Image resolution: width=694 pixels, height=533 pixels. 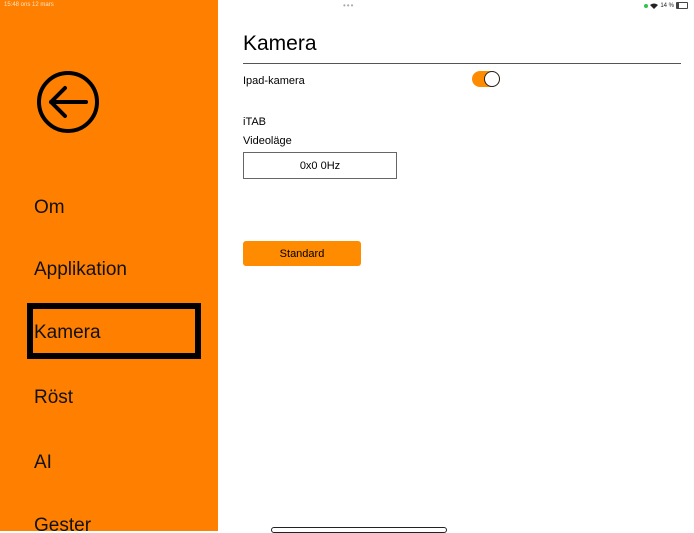 What do you see at coordinates (62, 523) in the screenshot?
I see `sidebar-item-gester: Gester` at bounding box center [62, 523].